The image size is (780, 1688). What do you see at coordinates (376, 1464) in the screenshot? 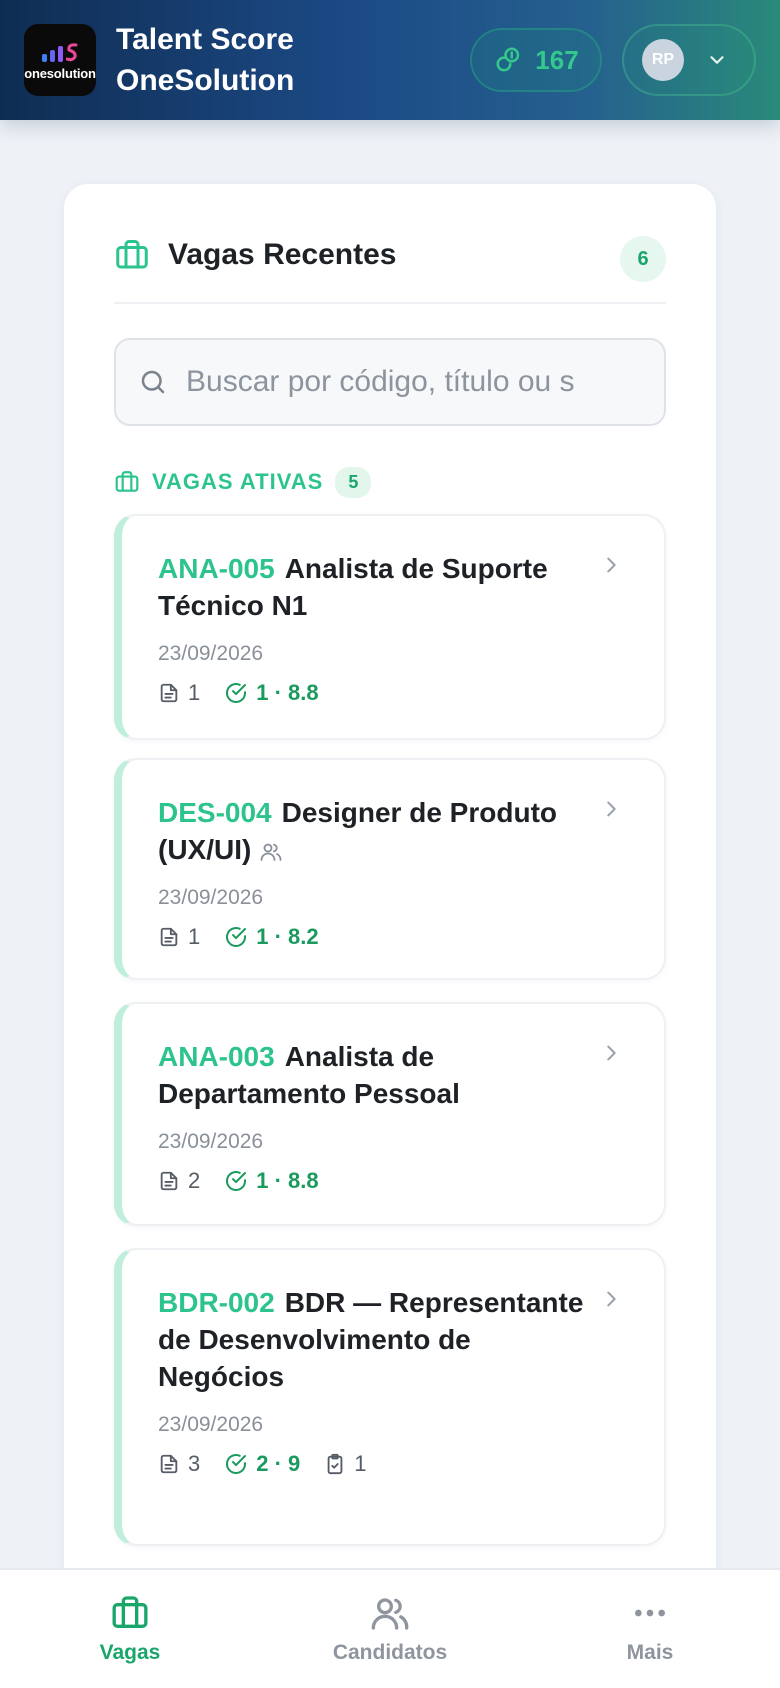
I see `job-stats: 3 2 · 9 1` at bounding box center [376, 1464].